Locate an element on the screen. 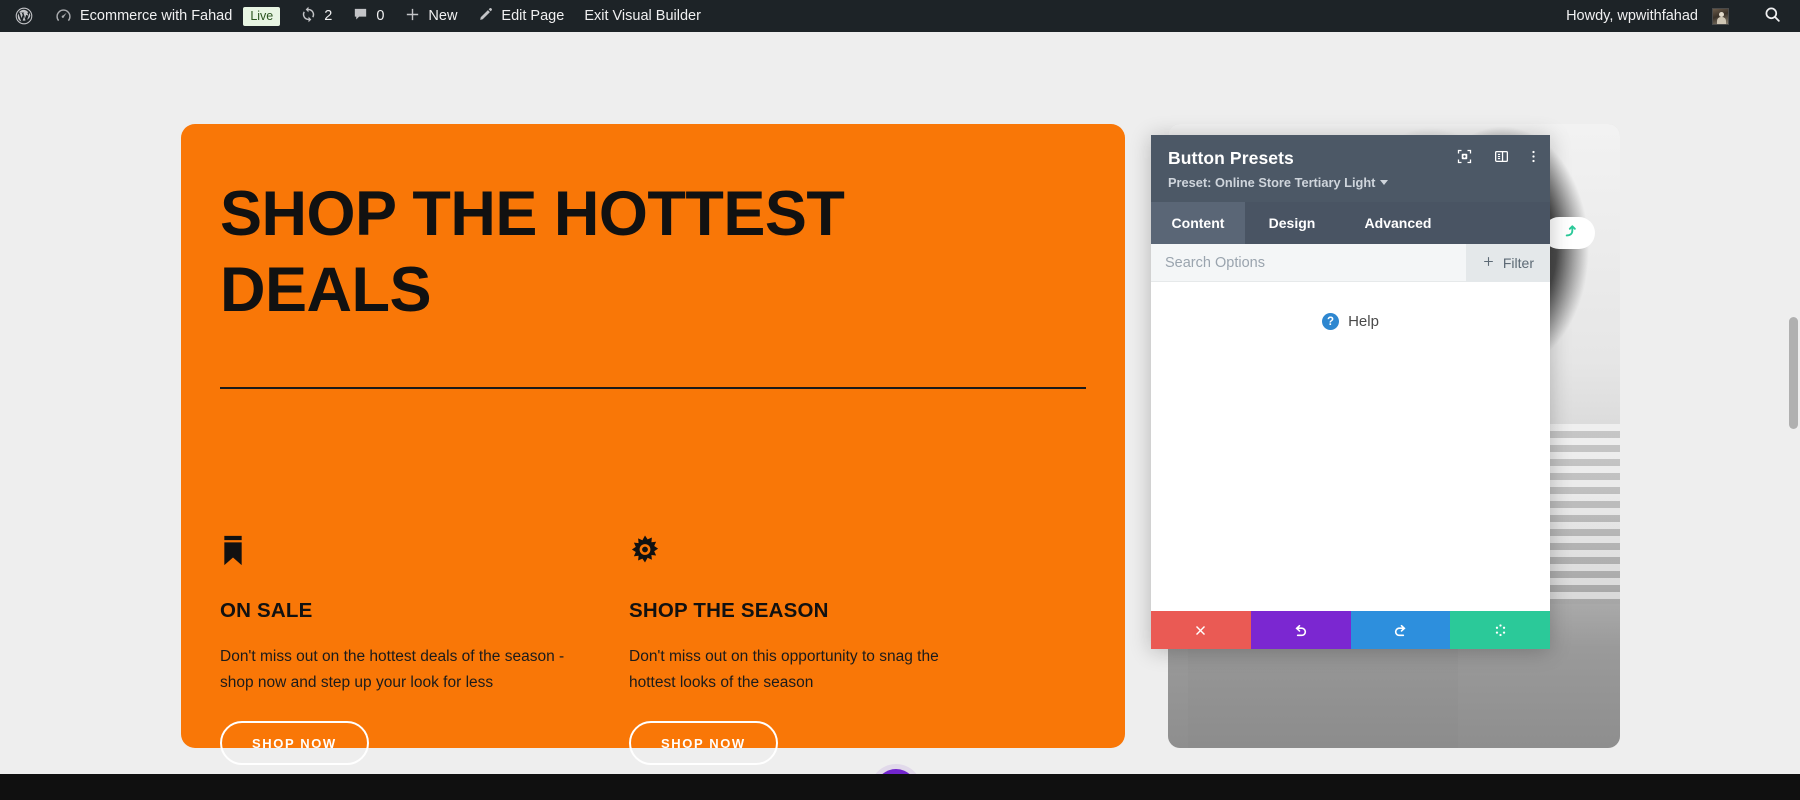 This screenshot has width=1800, height=800. exit-visual-builder-label: Exit Visual Builder is located at coordinates (642, 16).